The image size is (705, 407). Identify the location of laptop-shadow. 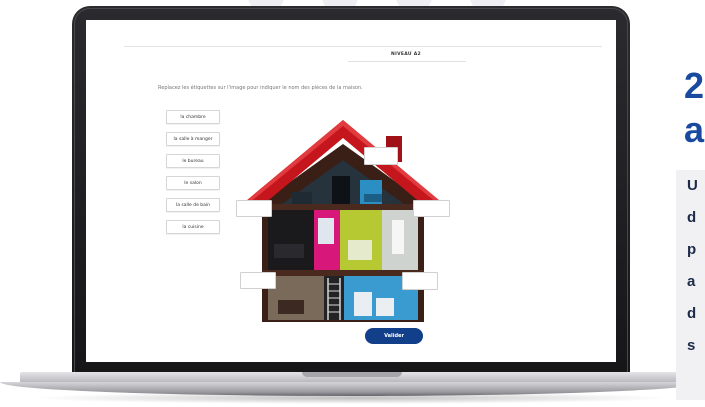
(352, 398).